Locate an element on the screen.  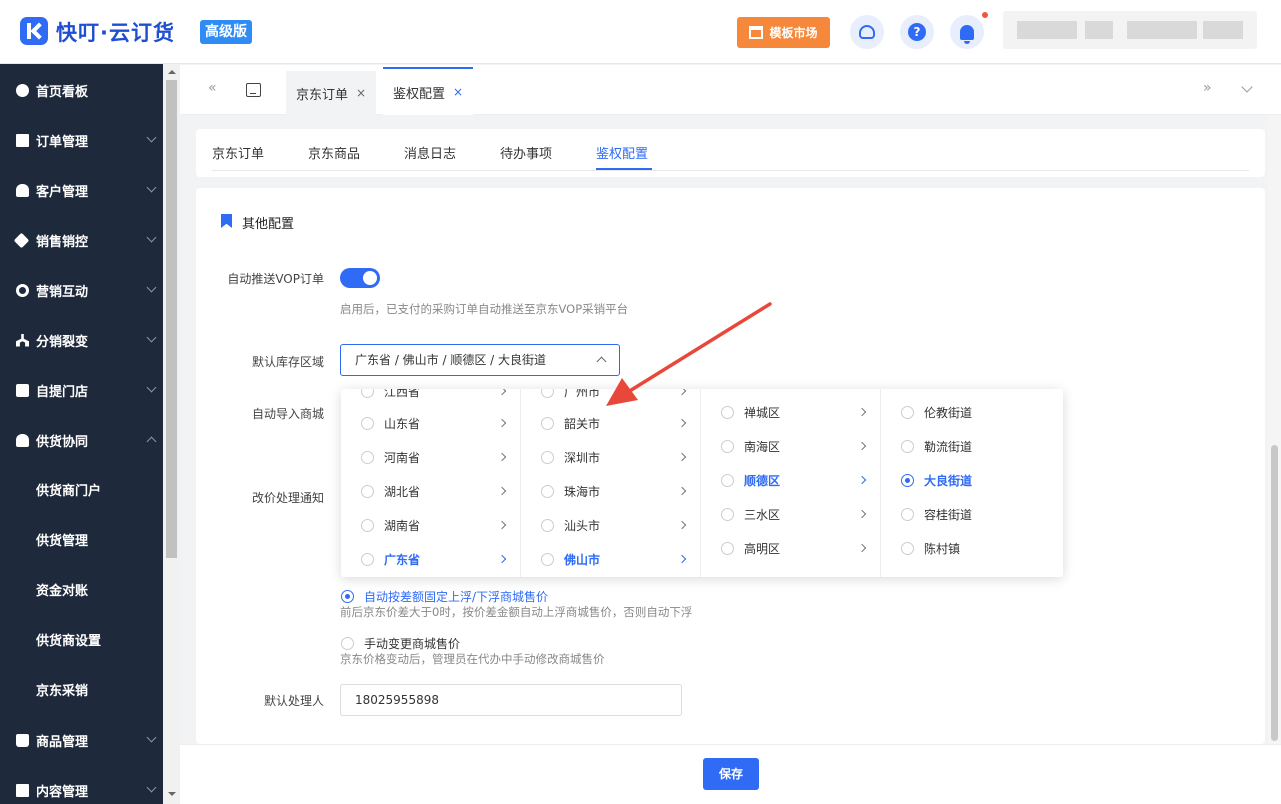
tabs-scroll-left-icon: « is located at coordinates (212, 88).